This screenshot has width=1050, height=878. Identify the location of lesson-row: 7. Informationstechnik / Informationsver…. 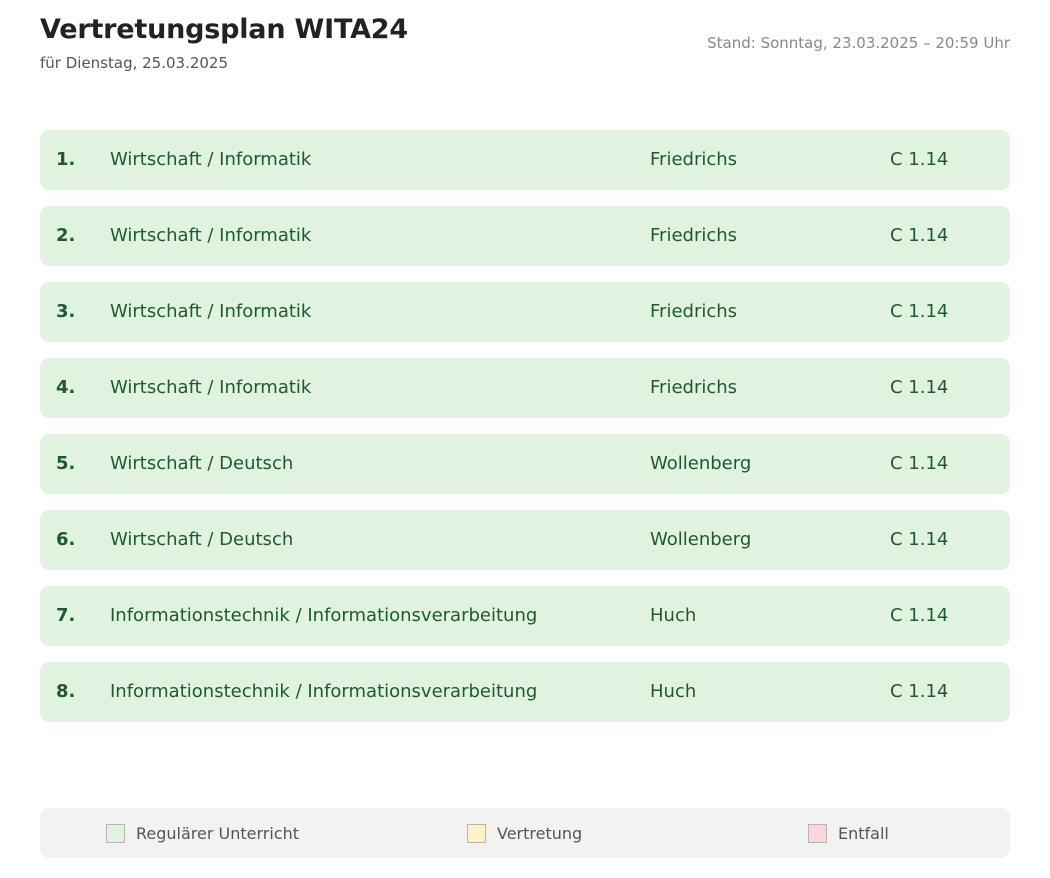
(525, 616).